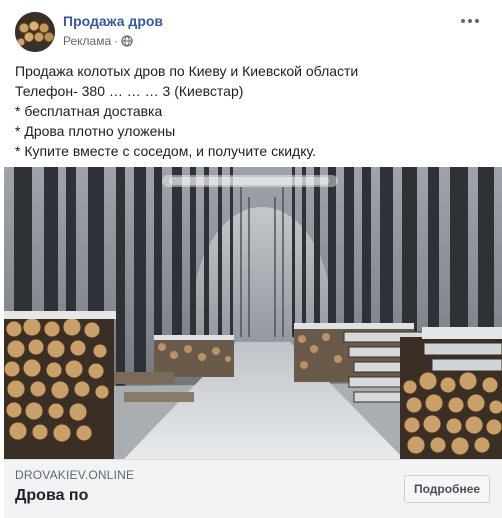 This screenshot has height=518, width=502. Describe the element at coordinates (75, 475) in the screenshot. I see `link-domain: DROVAKIEV.ONLINE` at that location.